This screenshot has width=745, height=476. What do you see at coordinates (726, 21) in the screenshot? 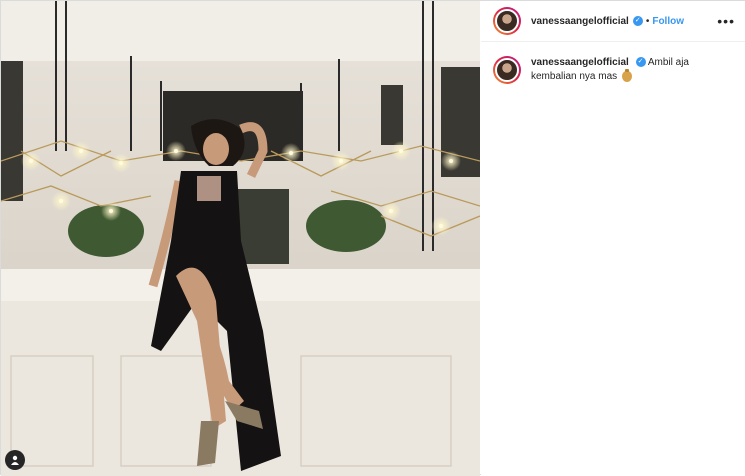
I see `more-options-icon: •••` at bounding box center [726, 21].